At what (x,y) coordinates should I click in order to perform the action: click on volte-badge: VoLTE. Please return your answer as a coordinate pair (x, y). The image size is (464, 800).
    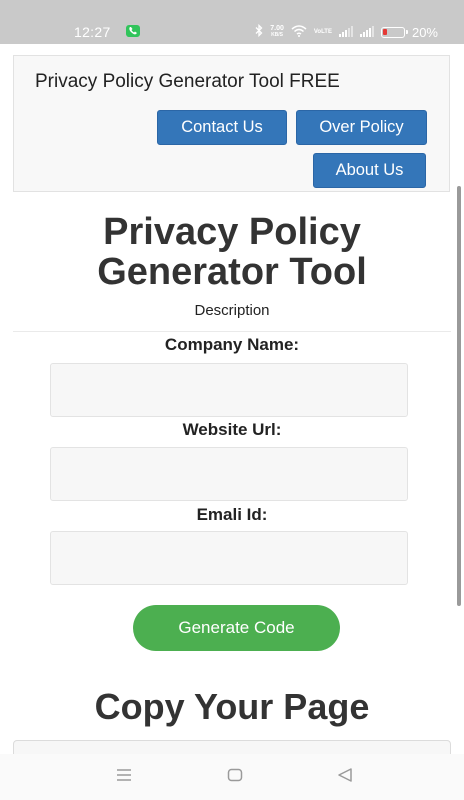
    Looking at the image, I should click on (323, 32).